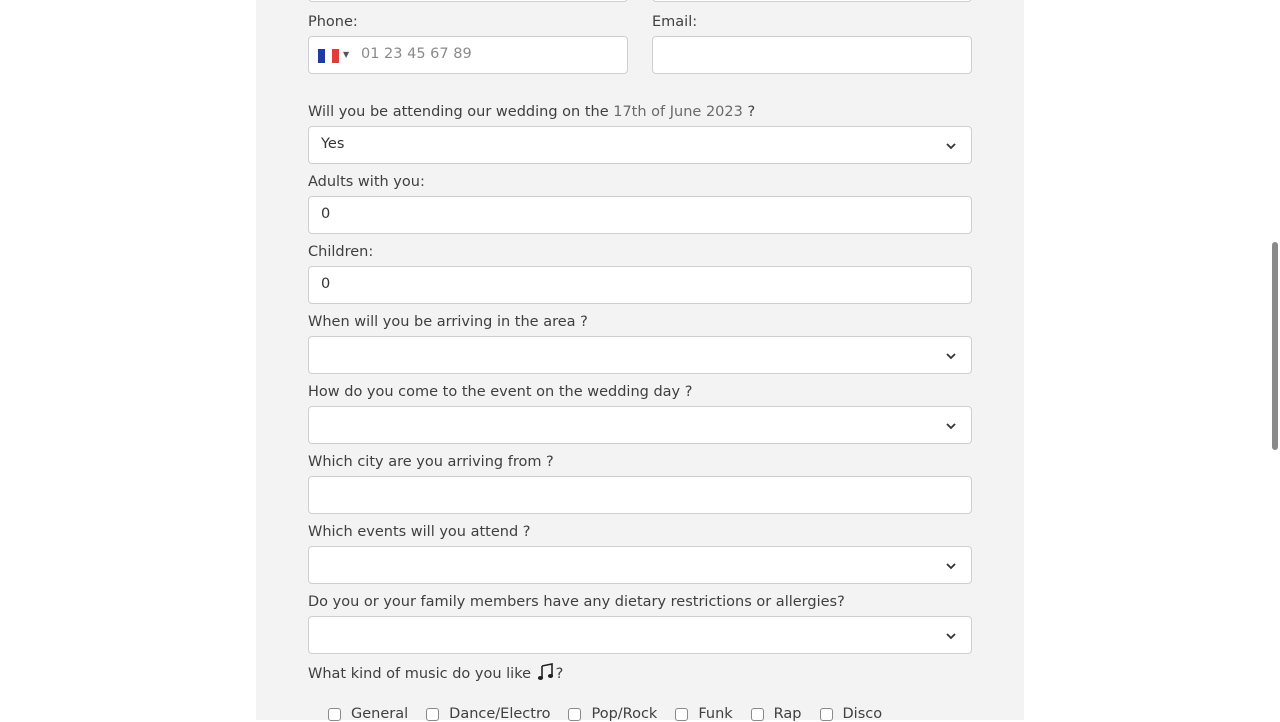  I want to click on attending-label-text: Will you be attending our wedding on the, so click(458, 112).